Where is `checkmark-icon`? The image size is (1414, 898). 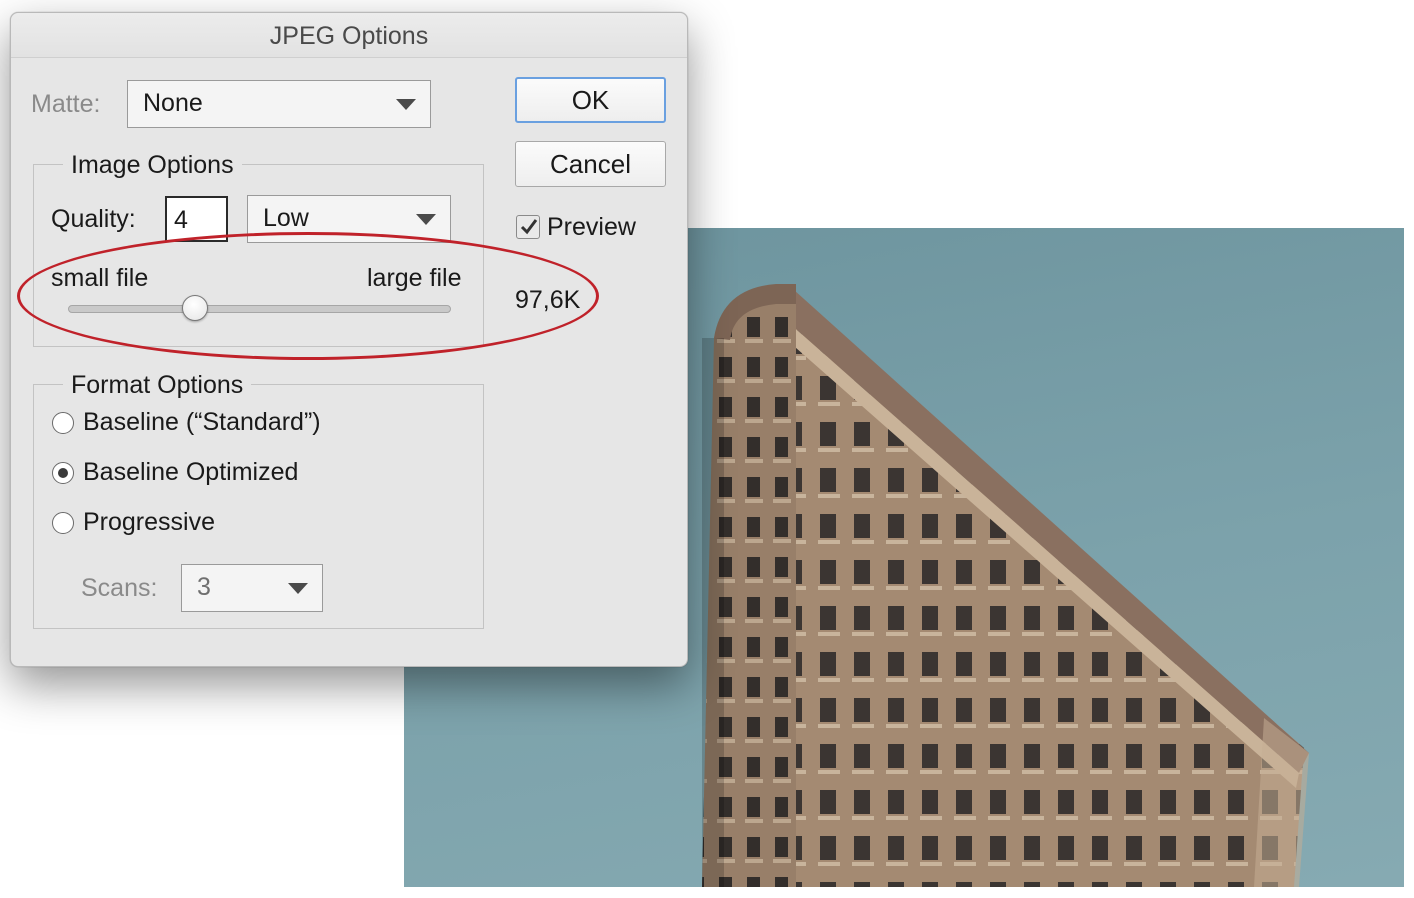
checkmark-icon is located at coordinates (529, 227).